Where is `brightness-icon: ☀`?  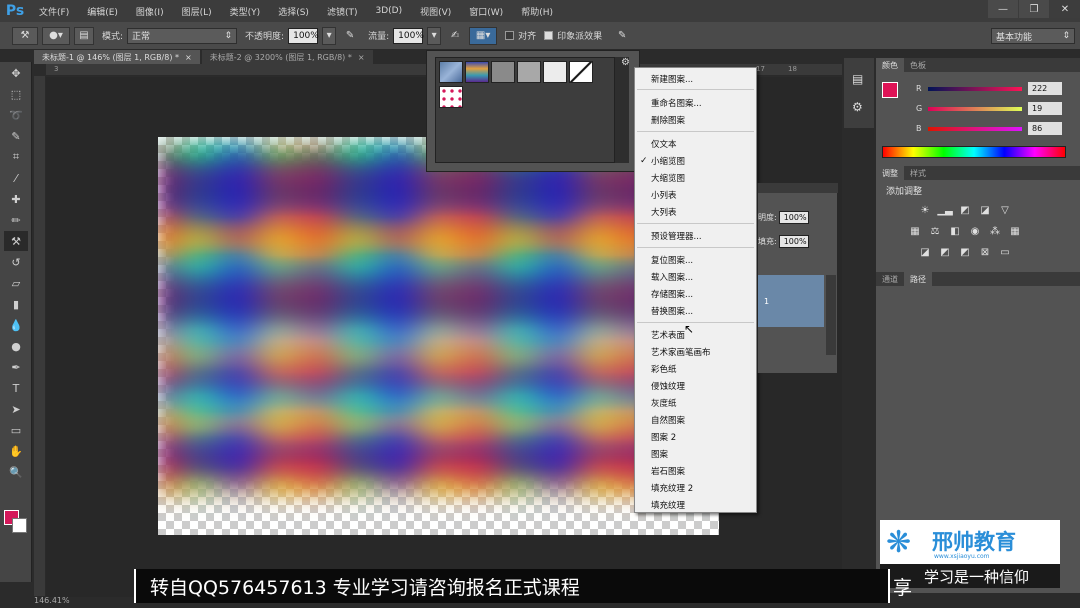 brightness-icon: ☀ is located at coordinates (925, 210).